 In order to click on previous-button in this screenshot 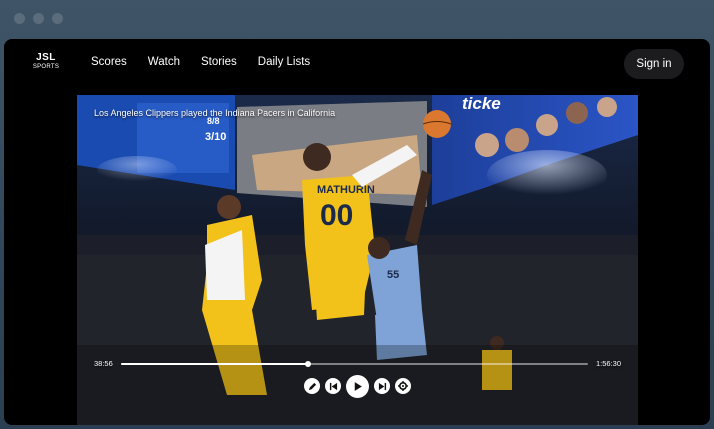, I will do `click(333, 386)`.